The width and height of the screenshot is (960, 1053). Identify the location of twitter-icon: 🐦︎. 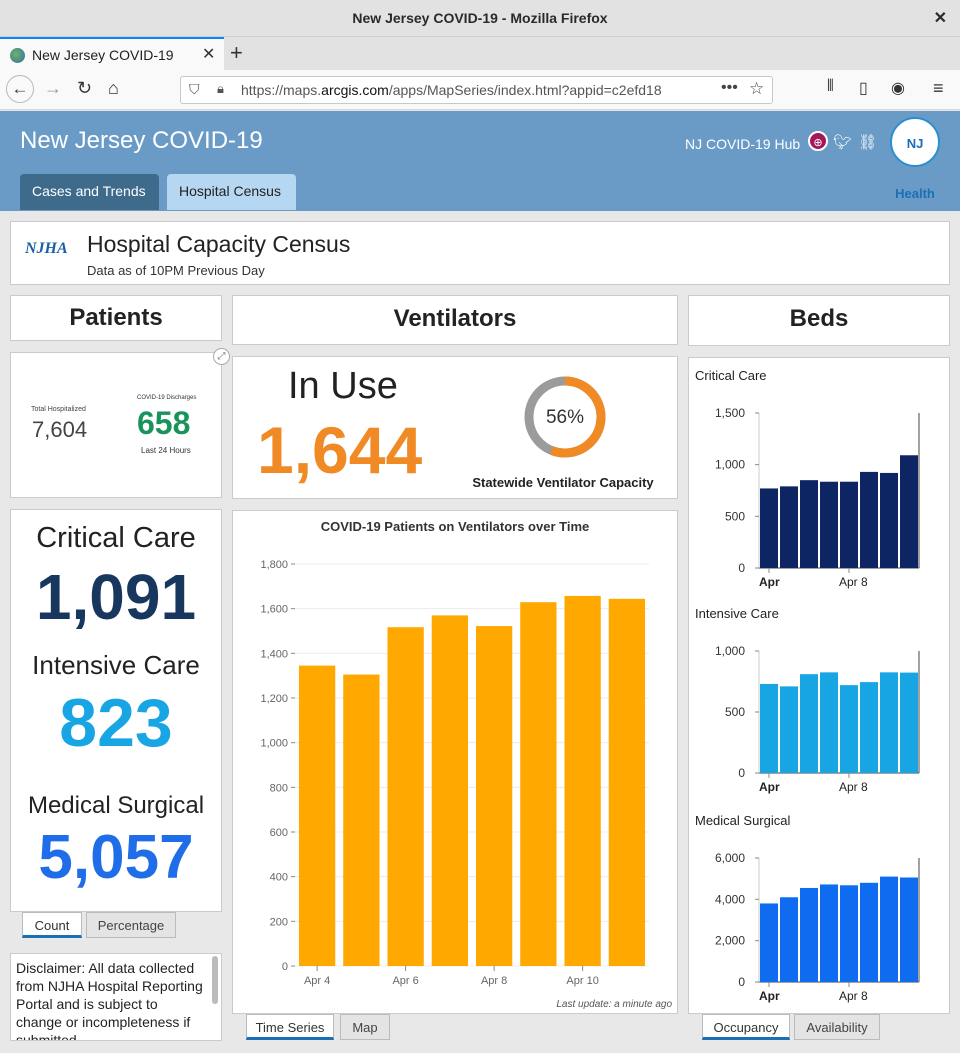
(842, 142).